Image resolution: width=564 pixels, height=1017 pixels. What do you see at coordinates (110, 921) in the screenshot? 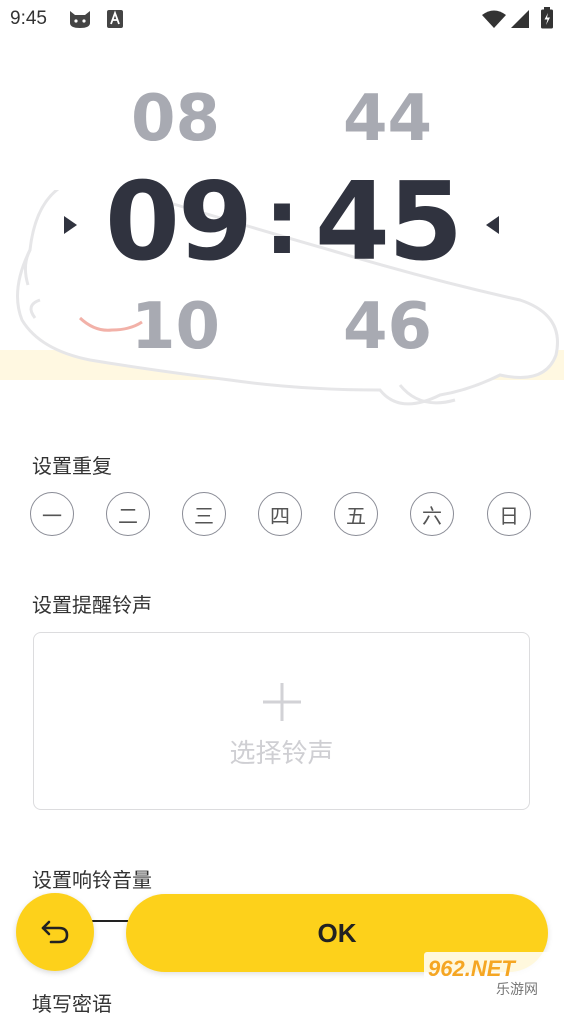
I see `volume-slider-track` at bounding box center [110, 921].